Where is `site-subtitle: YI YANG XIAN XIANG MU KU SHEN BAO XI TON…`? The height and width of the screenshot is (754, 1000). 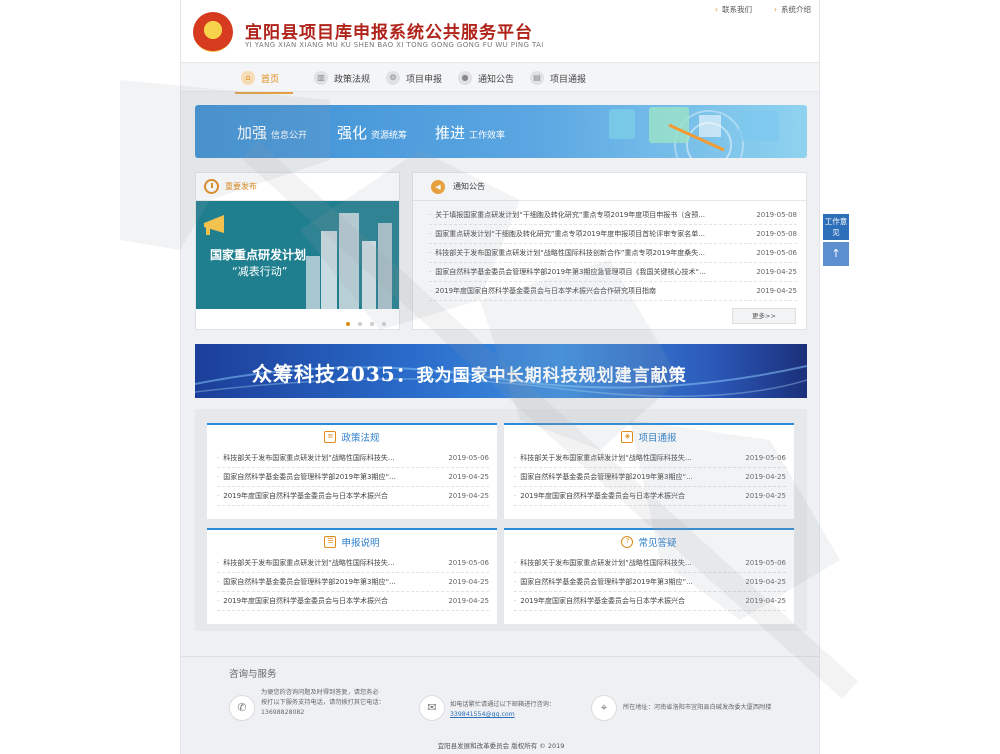 site-subtitle: YI YANG XIAN XIANG MU KU SHEN BAO XI TON… is located at coordinates (394, 45).